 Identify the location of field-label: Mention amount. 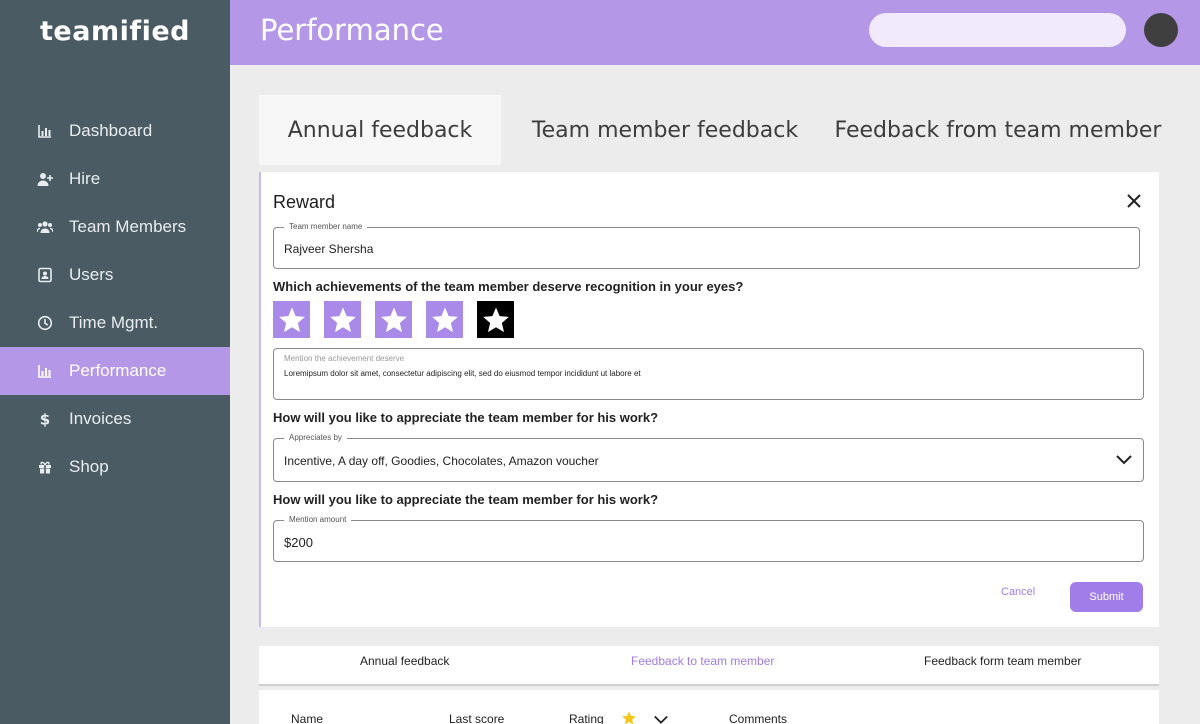
(318, 520).